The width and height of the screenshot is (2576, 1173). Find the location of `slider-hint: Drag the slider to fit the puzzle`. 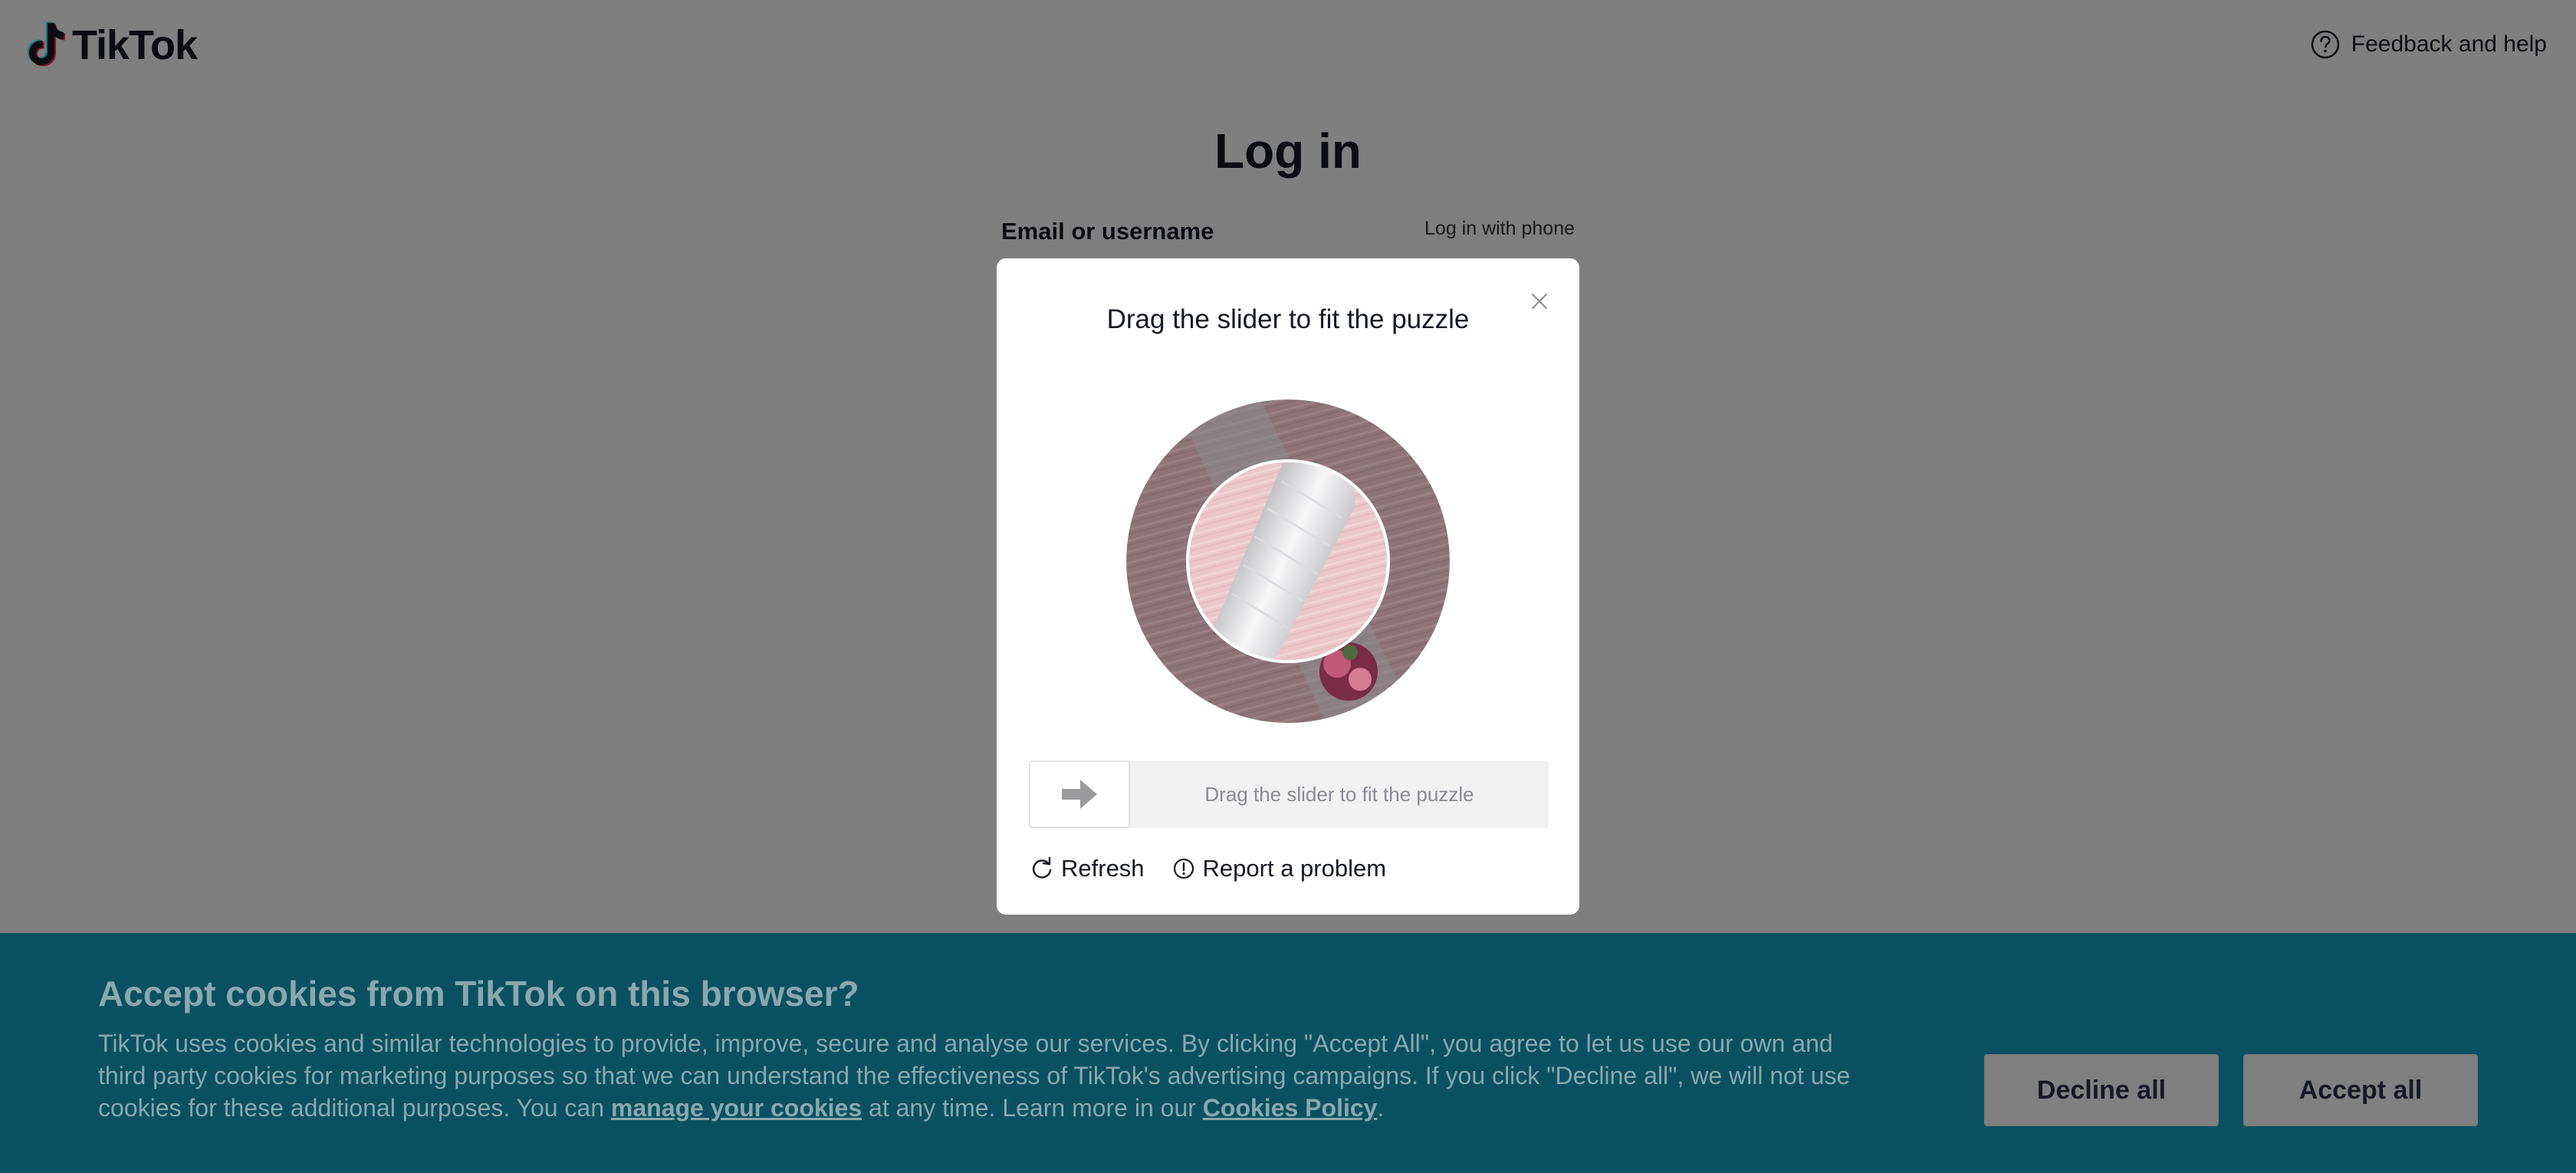

slider-hint: Drag the slider to fit the puzzle is located at coordinates (1339, 795).